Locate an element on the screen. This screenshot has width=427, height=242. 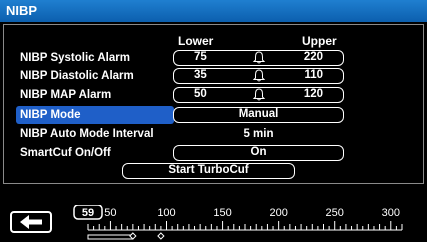
auto-interval-label: NIBP Auto Mode Interval is located at coordinates (87, 134).